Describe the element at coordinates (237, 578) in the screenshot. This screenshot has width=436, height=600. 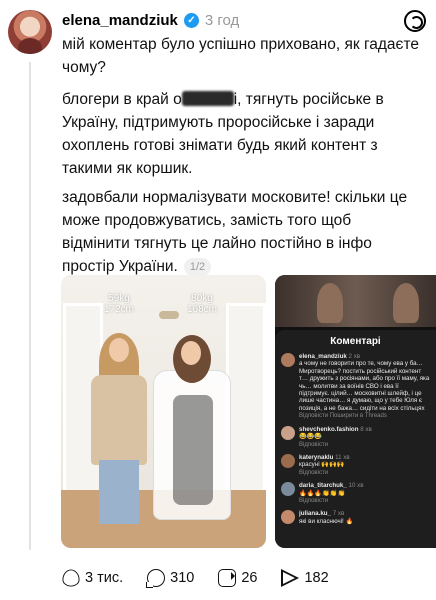
I see `repost-button: 26` at that location.